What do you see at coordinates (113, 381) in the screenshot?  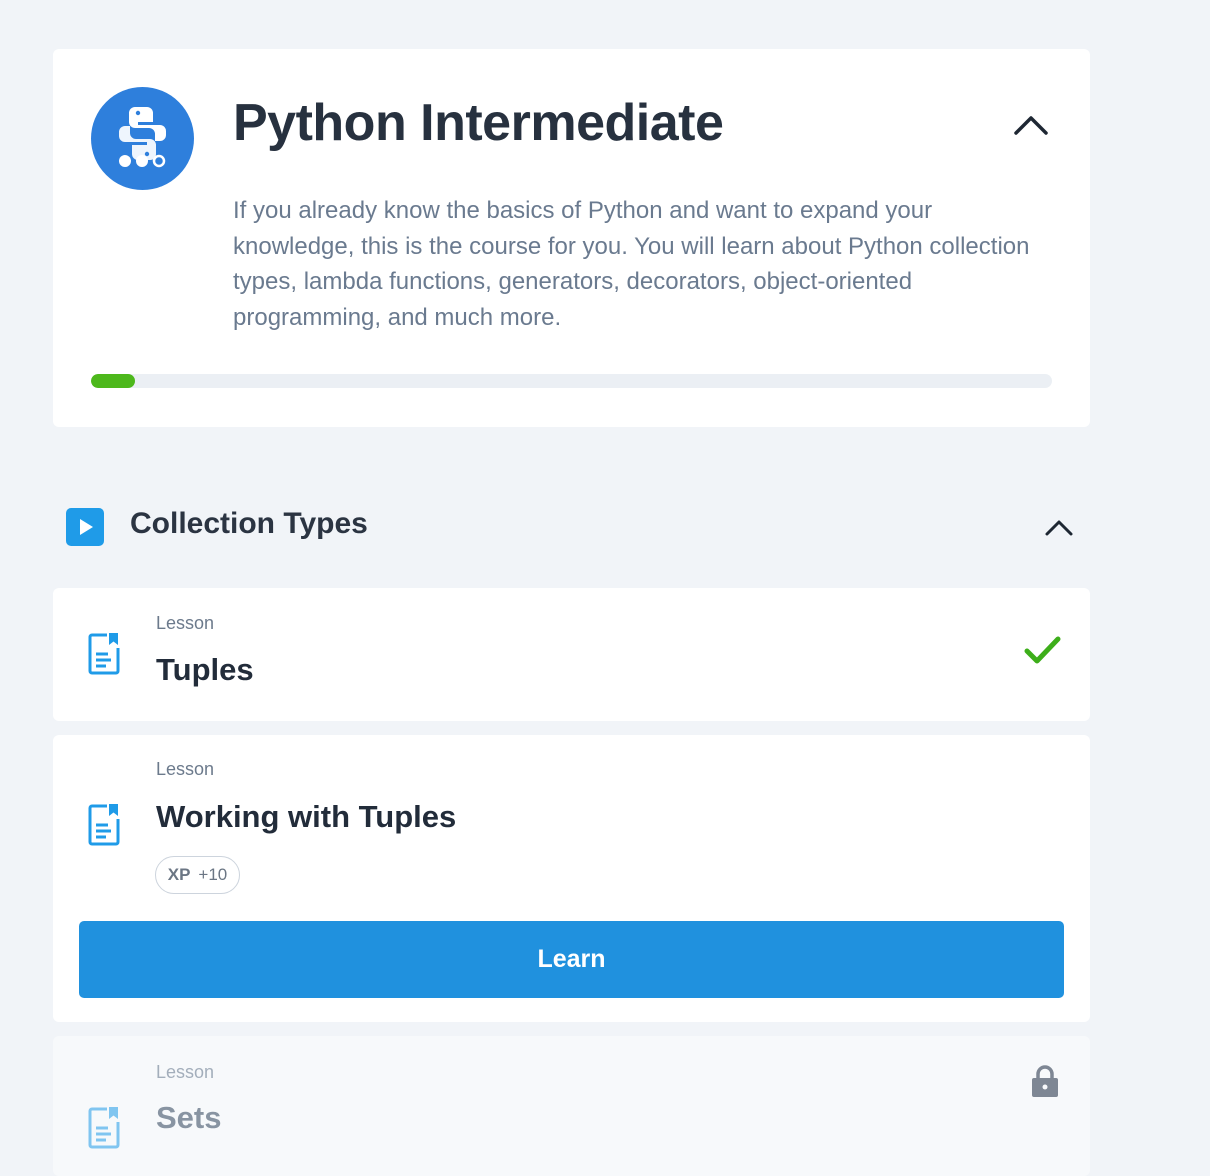 I see `course-progress-fill` at bounding box center [113, 381].